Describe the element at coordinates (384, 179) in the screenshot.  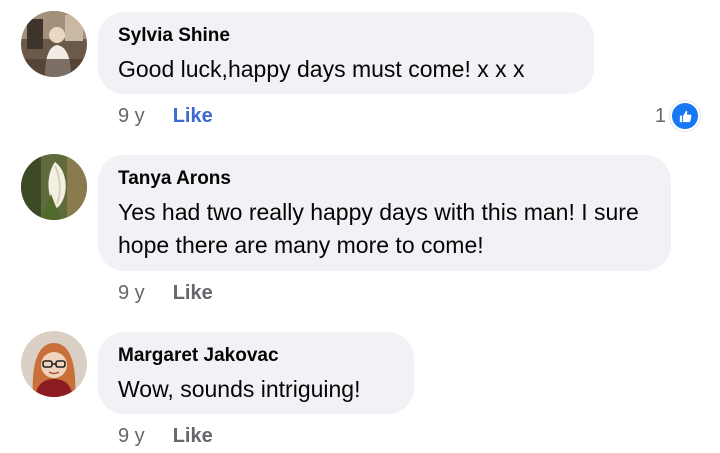
I see `comment-author: Tanya Arons` at that location.